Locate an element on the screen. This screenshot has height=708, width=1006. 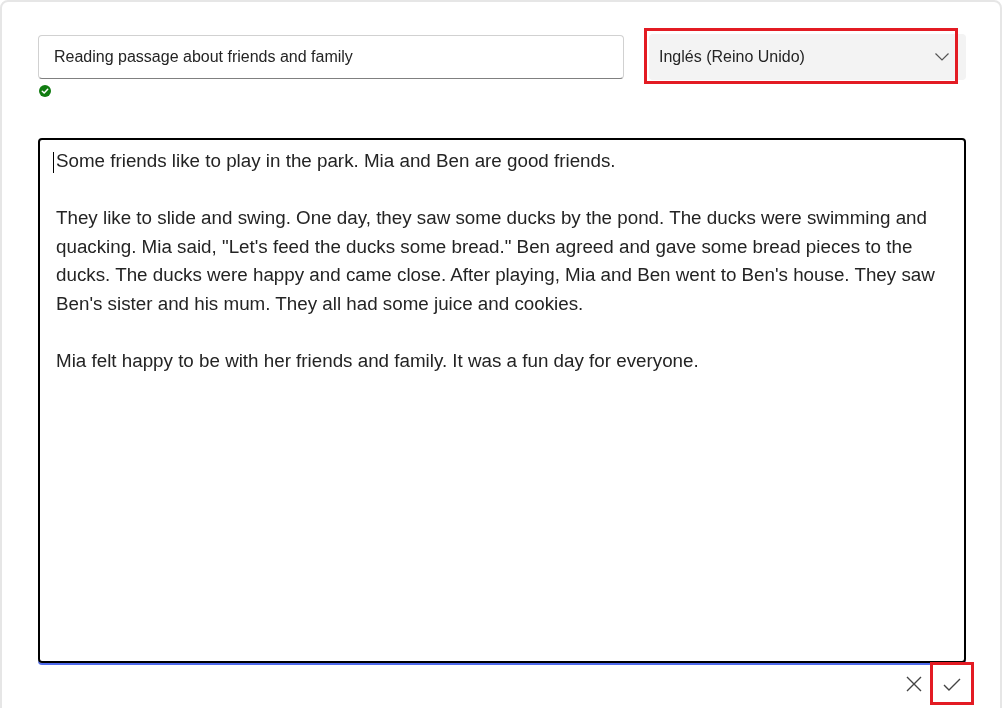
text-paragraph: Some friends like to play in the park. Mia and Ben are good friends. is located at coordinates (336, 161).